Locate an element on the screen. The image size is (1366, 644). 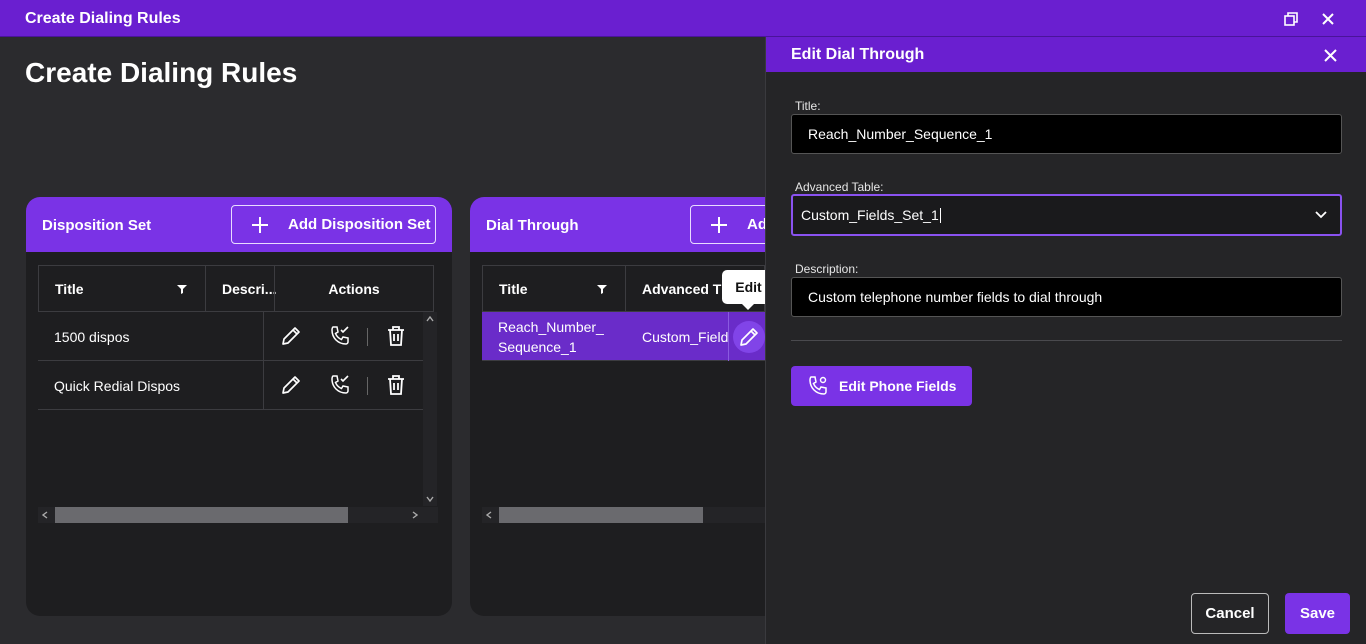
drawer-header: Edit Dial Through is located at coordinates (1066, 54).